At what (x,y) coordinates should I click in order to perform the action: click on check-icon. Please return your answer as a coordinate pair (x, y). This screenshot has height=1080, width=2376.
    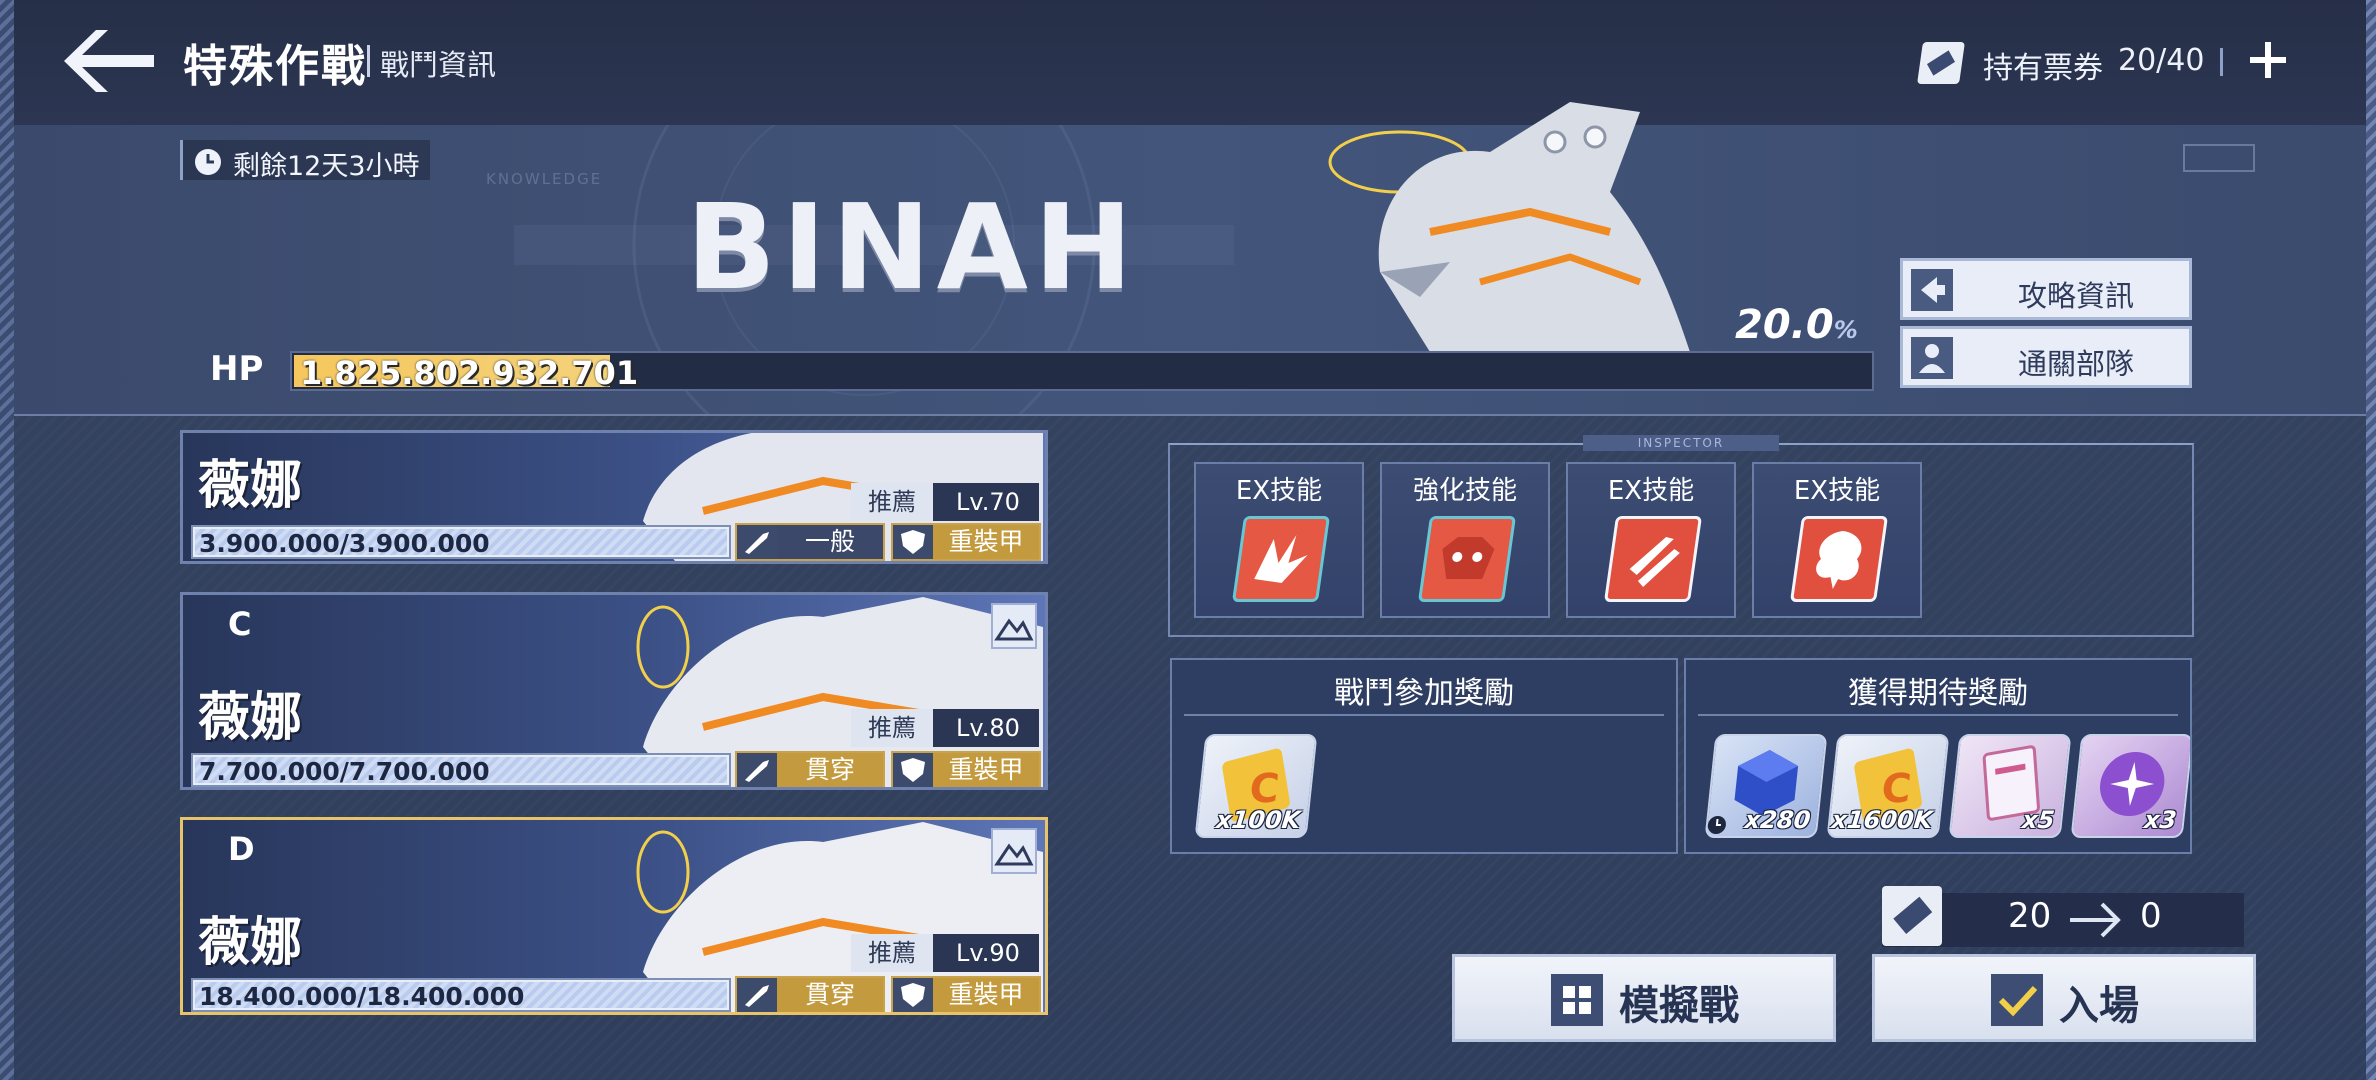
    Looking at the image, I should click on (2017, 1000).